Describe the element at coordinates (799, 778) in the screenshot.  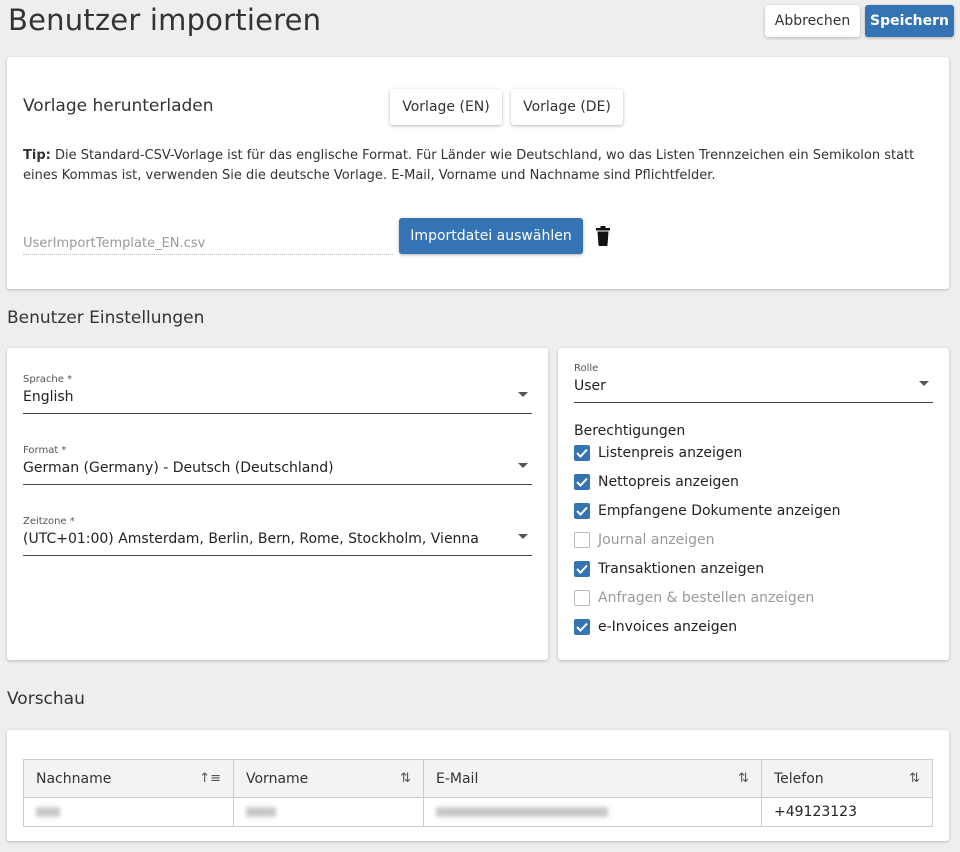
I see `column-label: Telefon` at that location.